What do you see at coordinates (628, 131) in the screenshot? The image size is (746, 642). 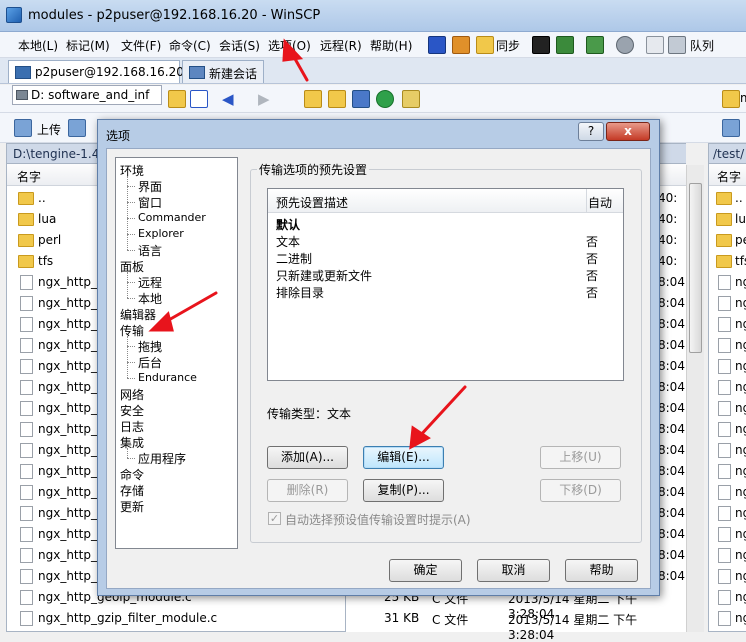 I see `close-button: x` at bounding box center [628, 131].